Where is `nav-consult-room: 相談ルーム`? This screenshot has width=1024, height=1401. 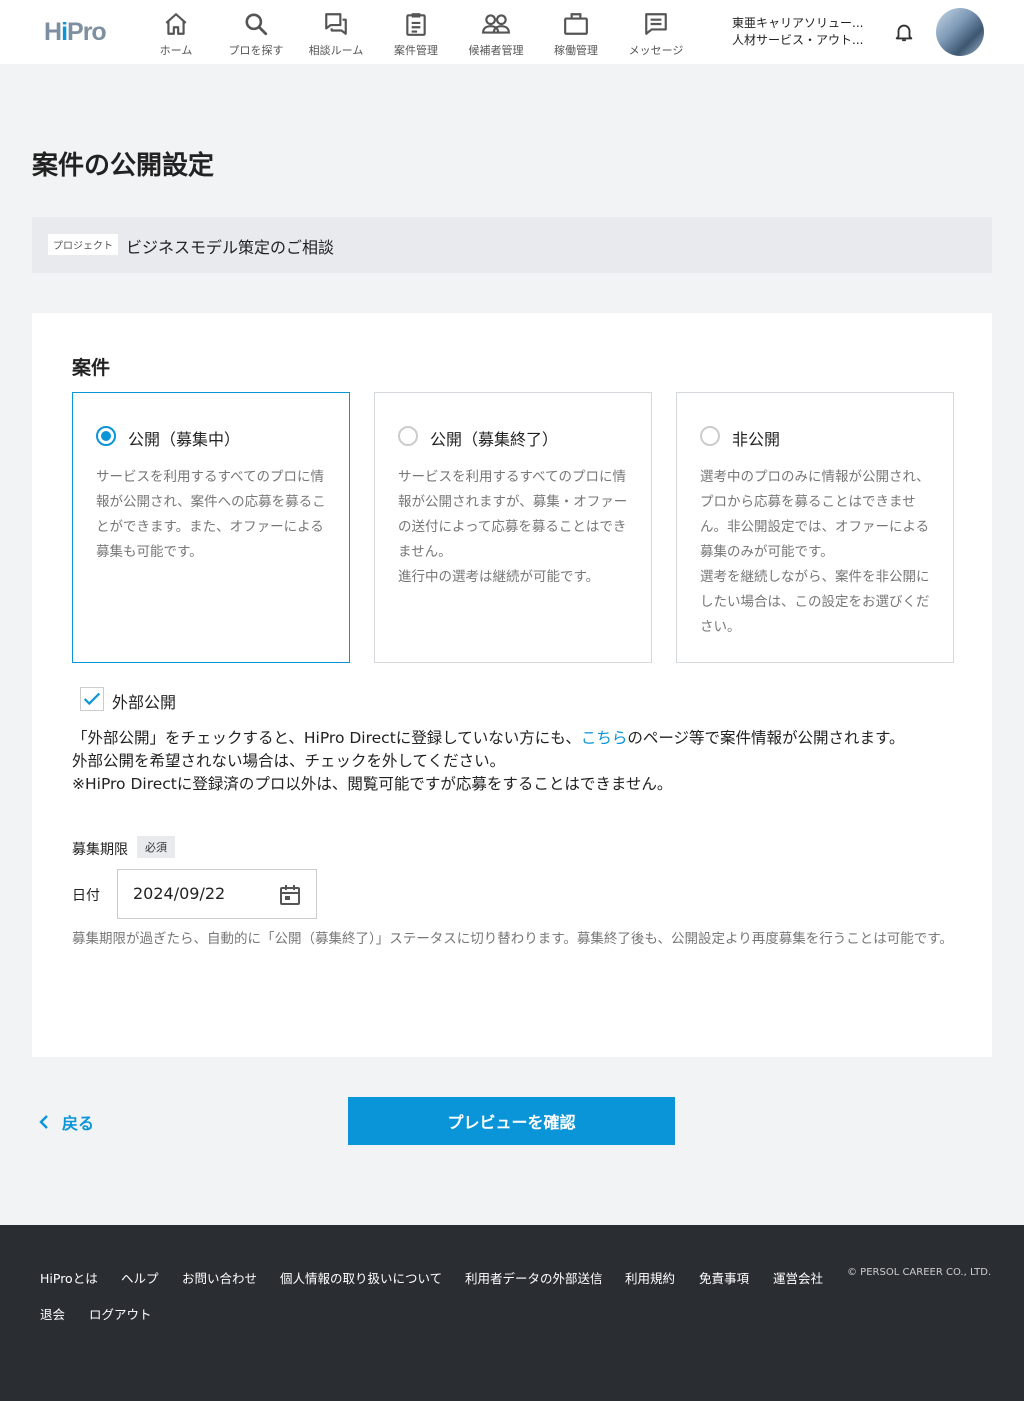
nav-consult-room: 相談ルーム is located at coordinates (336, 33).